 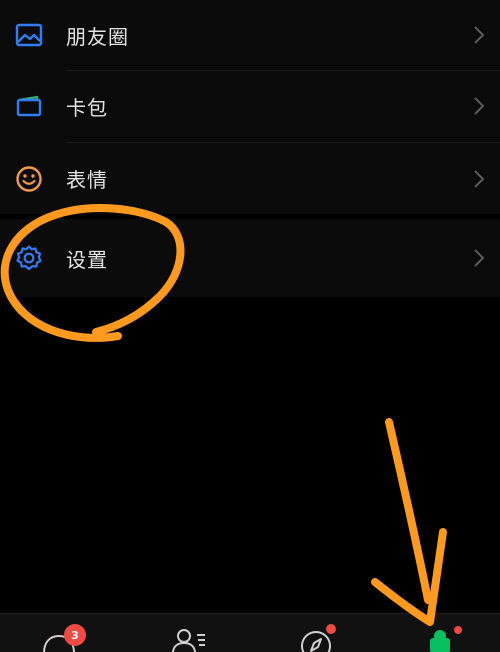 What do you see at coordinates (97, 36) in the screenshot?
I see `menu-item-label: 朋友圈` at bounding box center [97, 36].